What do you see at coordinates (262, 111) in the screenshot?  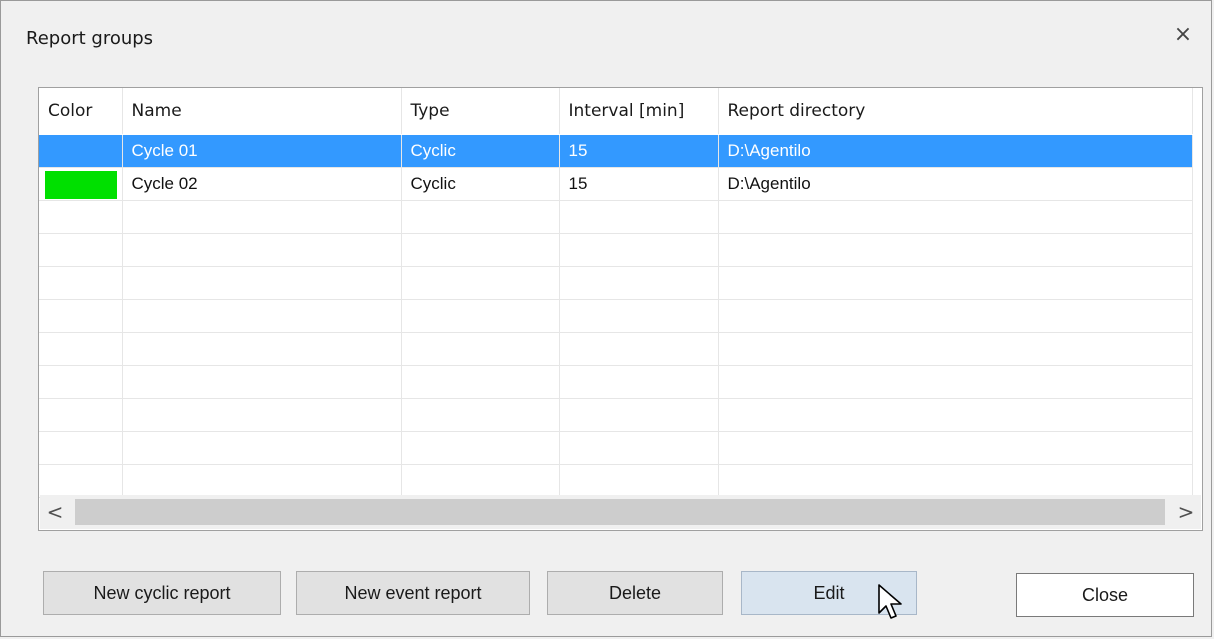 I see `column-header-name: Name` at bounding box center [262, 111].